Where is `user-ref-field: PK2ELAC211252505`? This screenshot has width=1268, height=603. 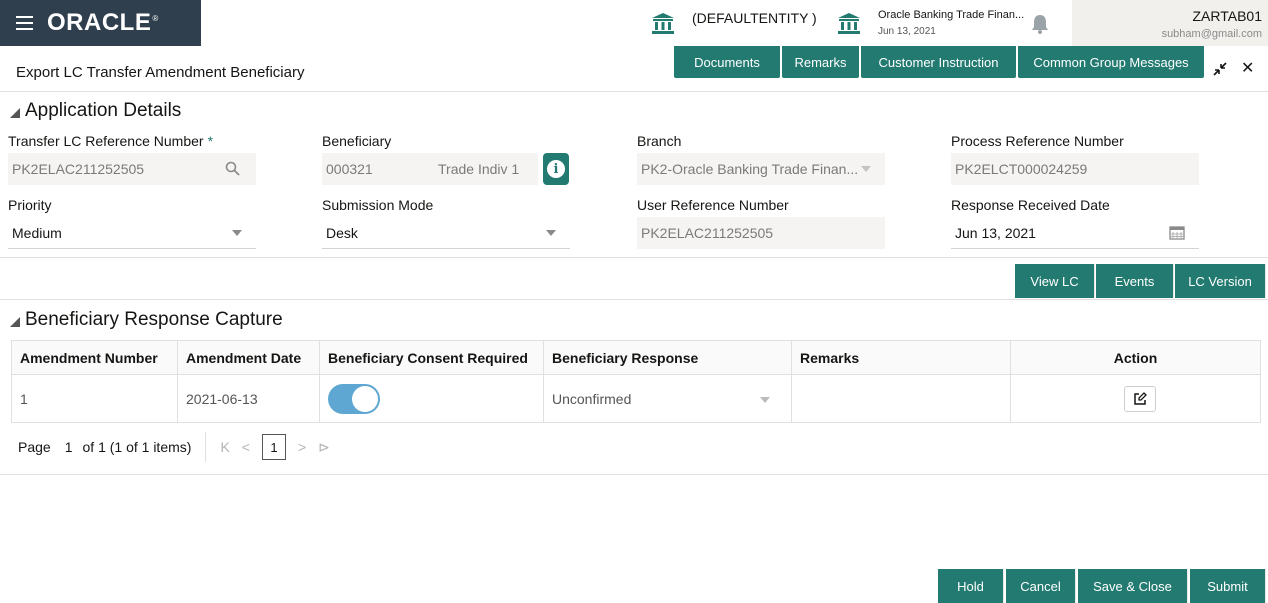
user-ref-field: PK2ELAC211252505 is located at coordinates (761, 233).